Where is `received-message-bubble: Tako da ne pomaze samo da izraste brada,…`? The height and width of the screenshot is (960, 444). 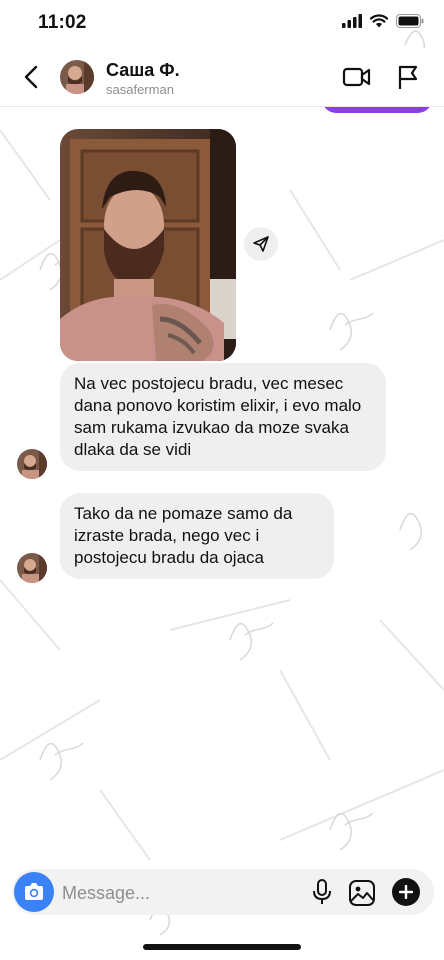 received-message-bubble: Tako da ne pomaze samo da izraste brada,… is located at coordinates (197, 536).